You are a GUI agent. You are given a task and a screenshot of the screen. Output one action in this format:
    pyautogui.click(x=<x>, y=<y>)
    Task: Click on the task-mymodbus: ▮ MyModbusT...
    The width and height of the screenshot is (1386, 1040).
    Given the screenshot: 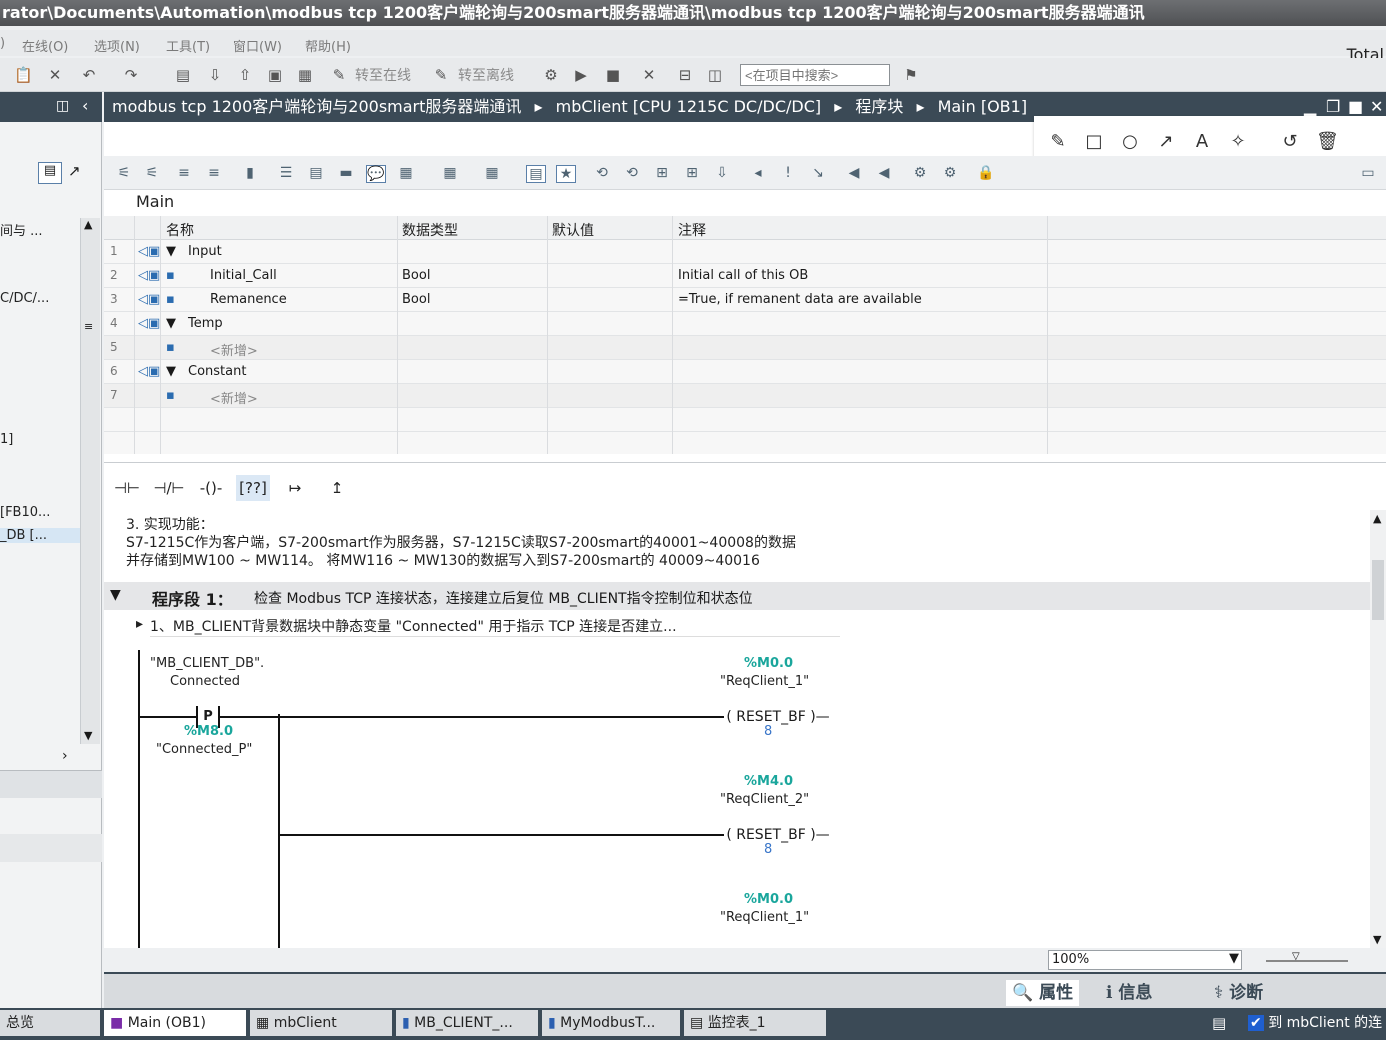 What is the action you would take?
    pyautogui.click(x=611, y=1023)
    